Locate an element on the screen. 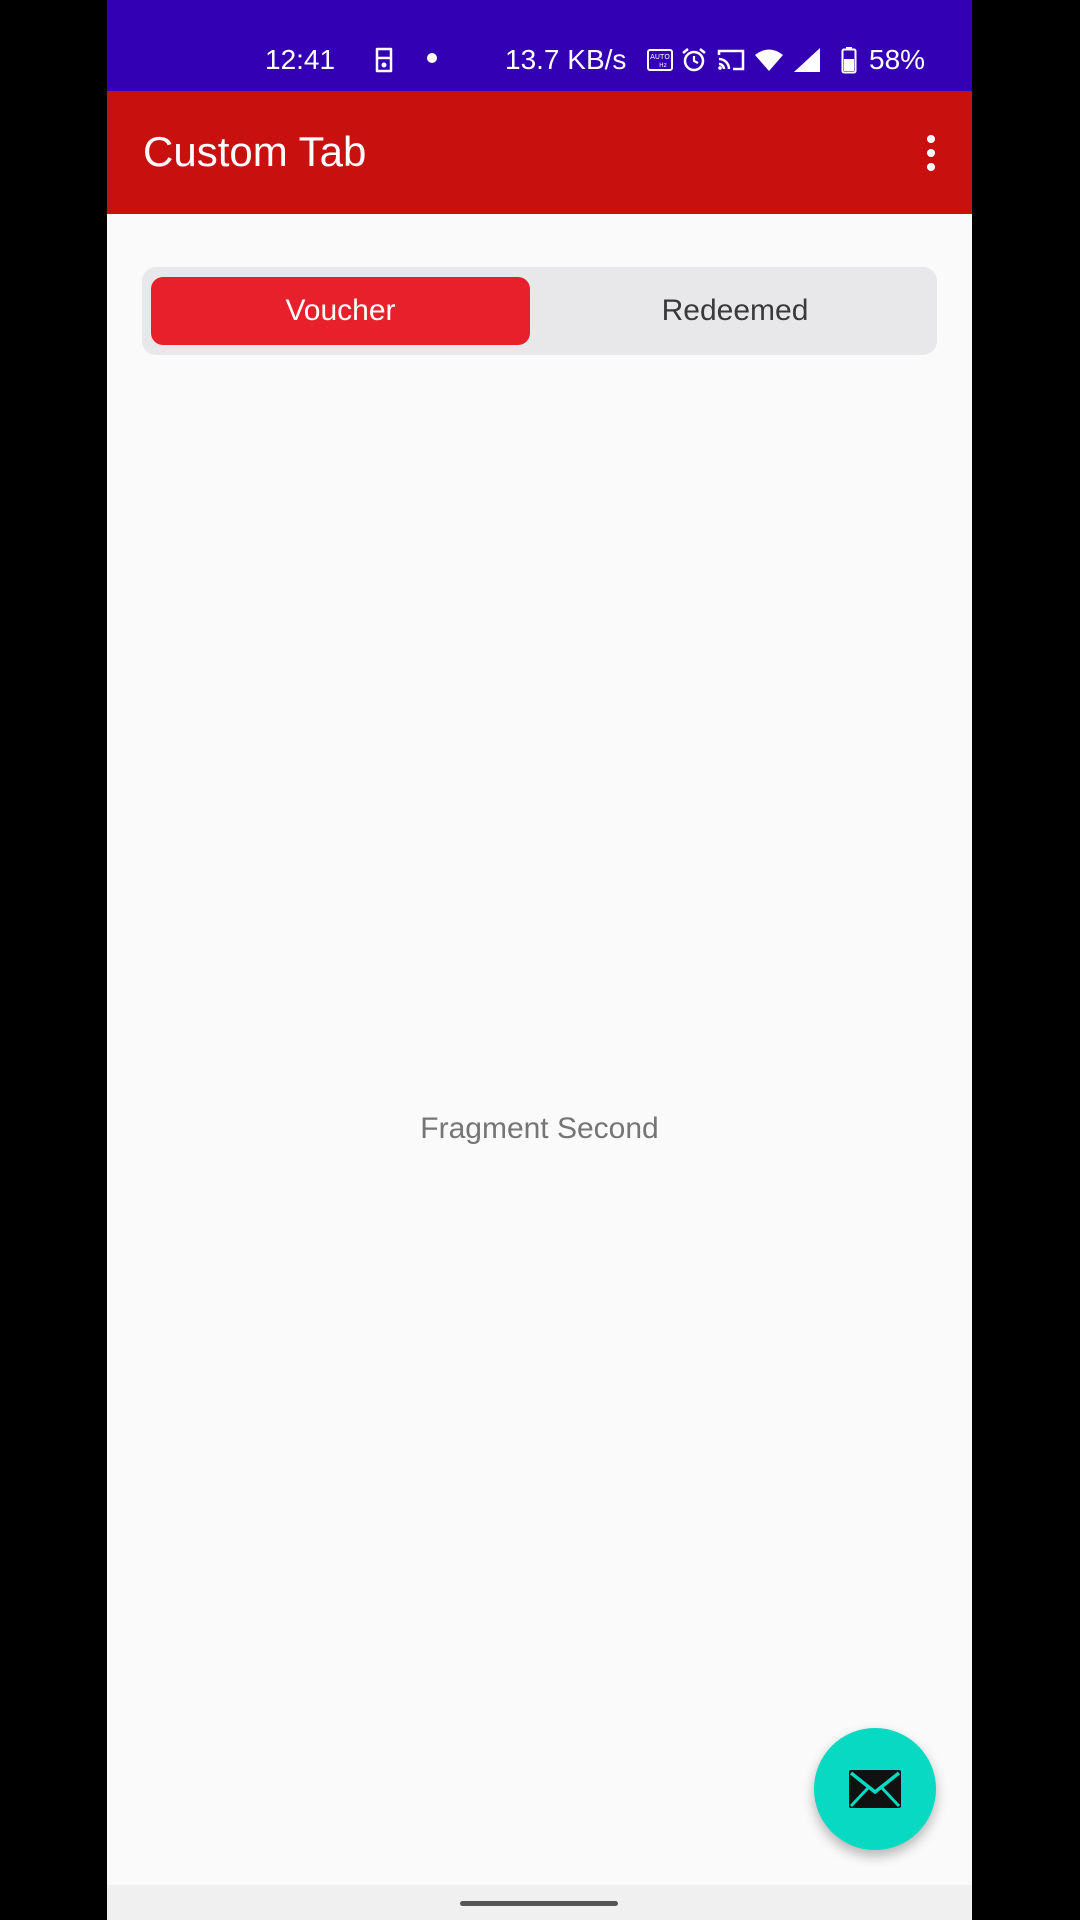 The height and width of the screenshot is (1920, 1080). battery-percent: 58% is located at coordinates (897, 59).